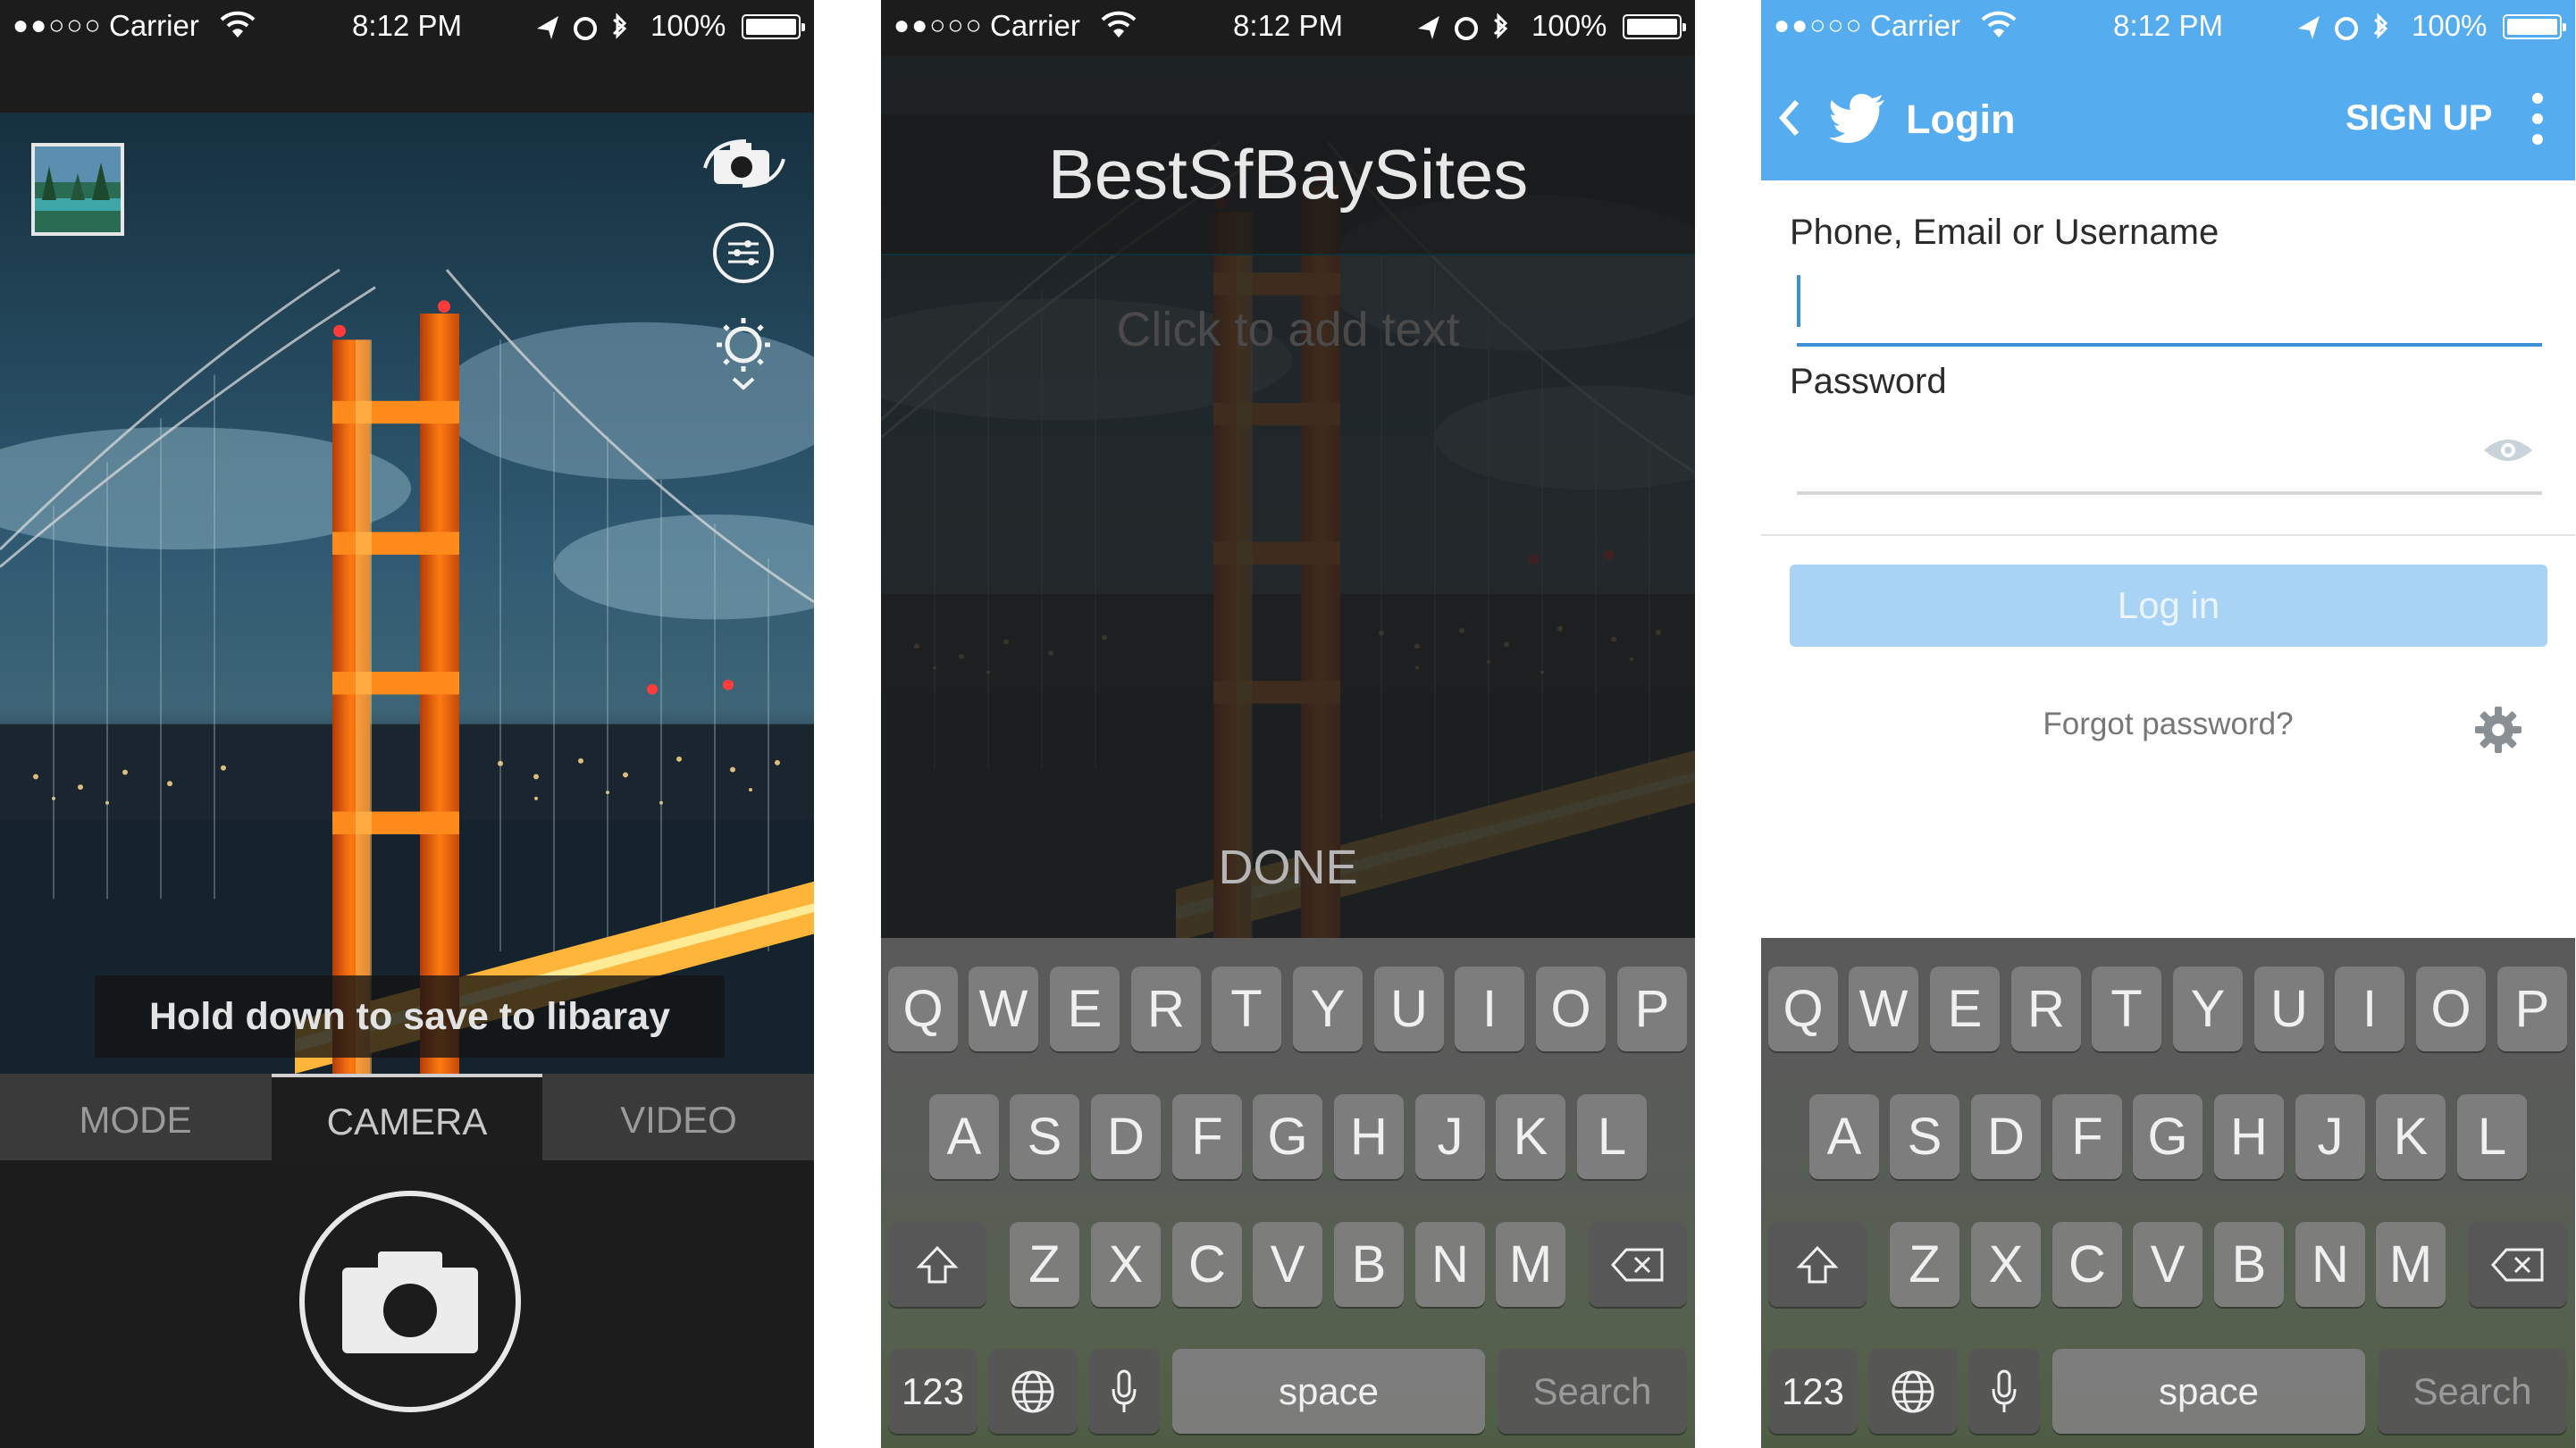 Image resolution: width=2576 pixels, height=1448 pixels. I want to click on brightness-icon, so click(743, 352).